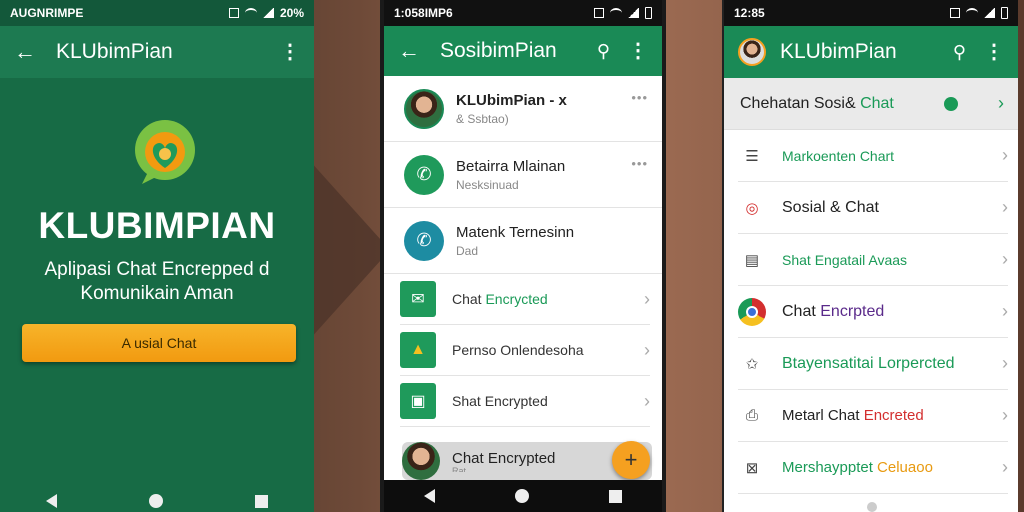 This screenshot has width=1024, height=512. Describe the element at coordinates (482, 118) in the screenshot. I see `chat-preview: & Ssbtao)` at that location.